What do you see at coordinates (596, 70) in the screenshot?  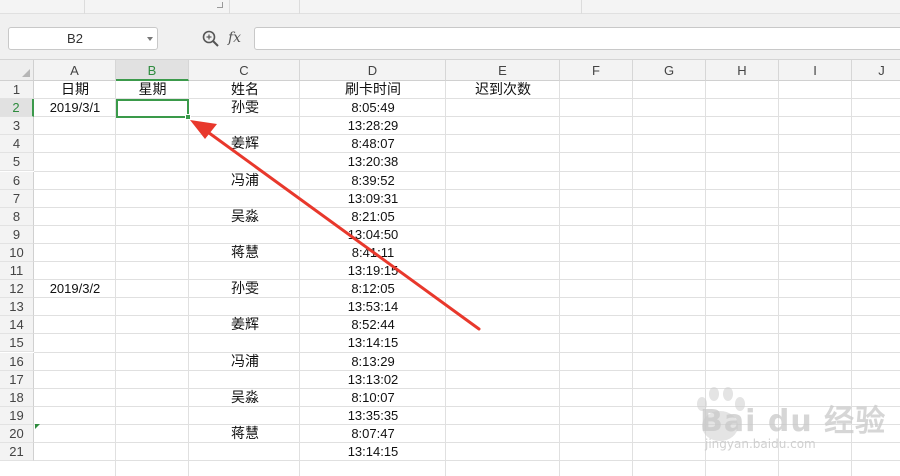 I see `column-header-f: F` at bounding box center [596, 70].